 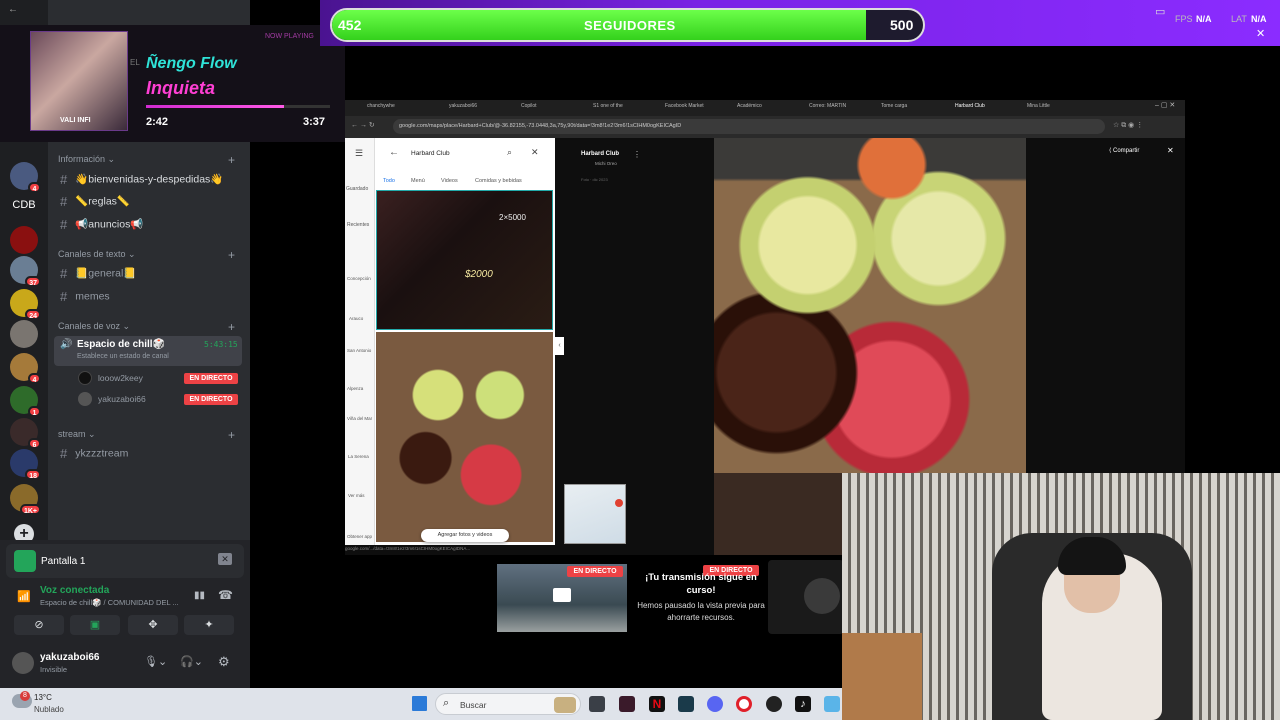 What do you see at coordinates (63, 561) in the screenshot?
I see `screen-label: Pantalla 1` at bounding box center [63, 561].